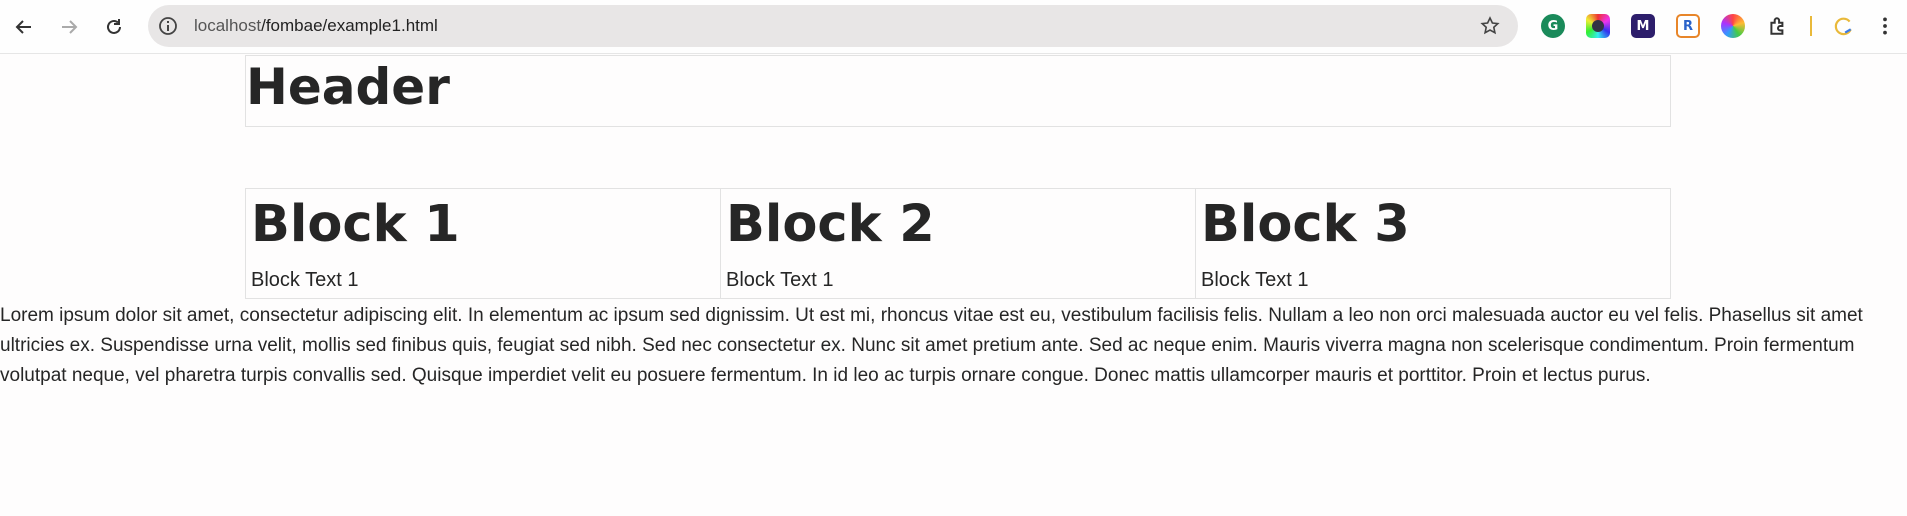 The height and width of the screenshot is (516, 1907). What do you see at coordinates (958, 91) in the screenshot?
I see `page-header: Header` at bounding box center [958, 91].